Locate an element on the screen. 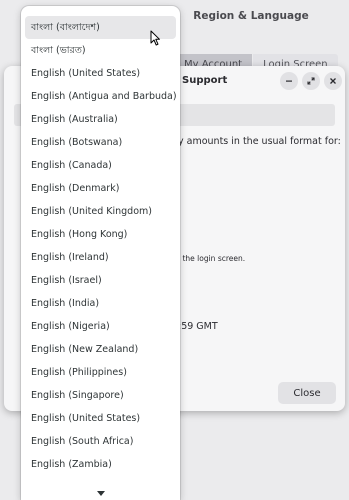 The height and width of the screenshot is (500, 349). language-option: English (Denmark) is located at coordinates (100, 188).